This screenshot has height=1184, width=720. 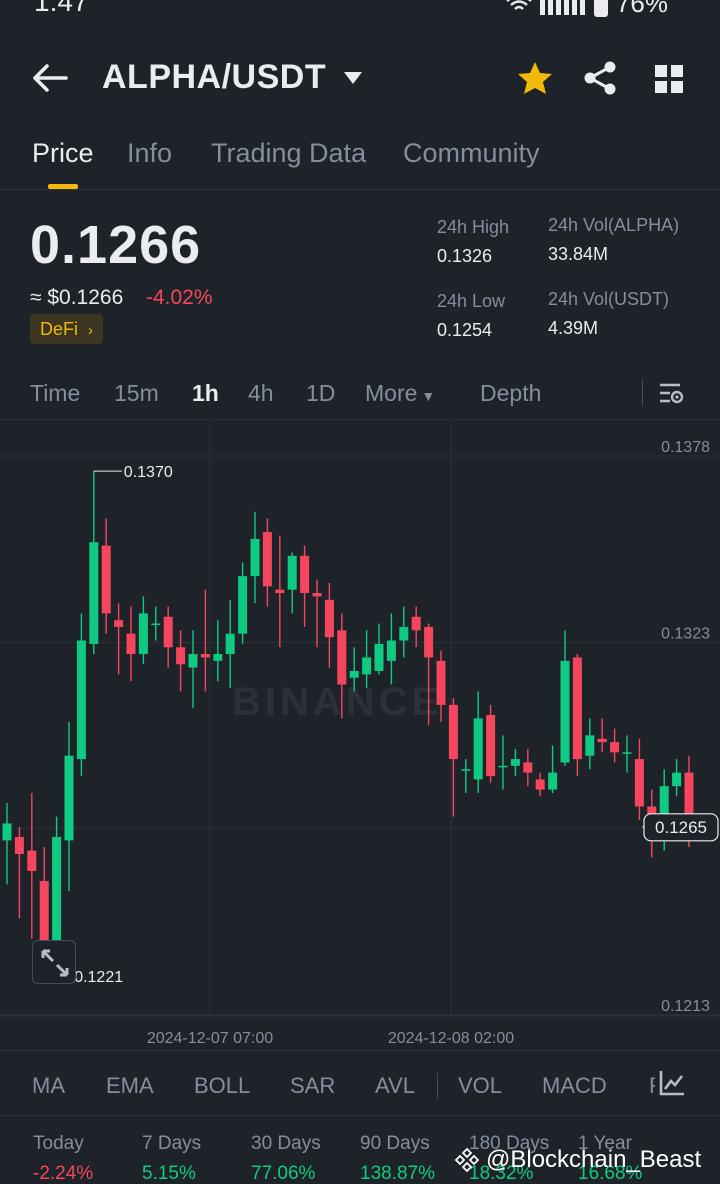 What do you see at coordinates (609, 299) in the screenshot?
I see `vol-quote-label: 24h Vol(USDT)` at bounding box center [609, 299].